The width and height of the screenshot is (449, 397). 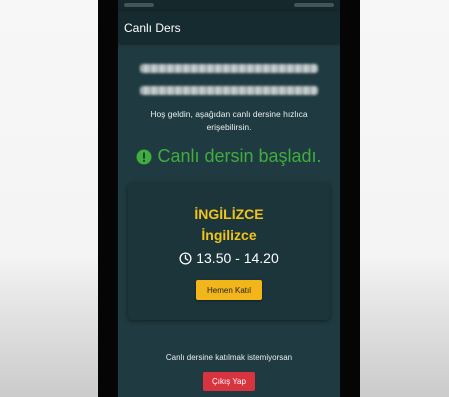 I want to click on course-title-upper: İNGİLİZCE, so click(x=229, y=214).